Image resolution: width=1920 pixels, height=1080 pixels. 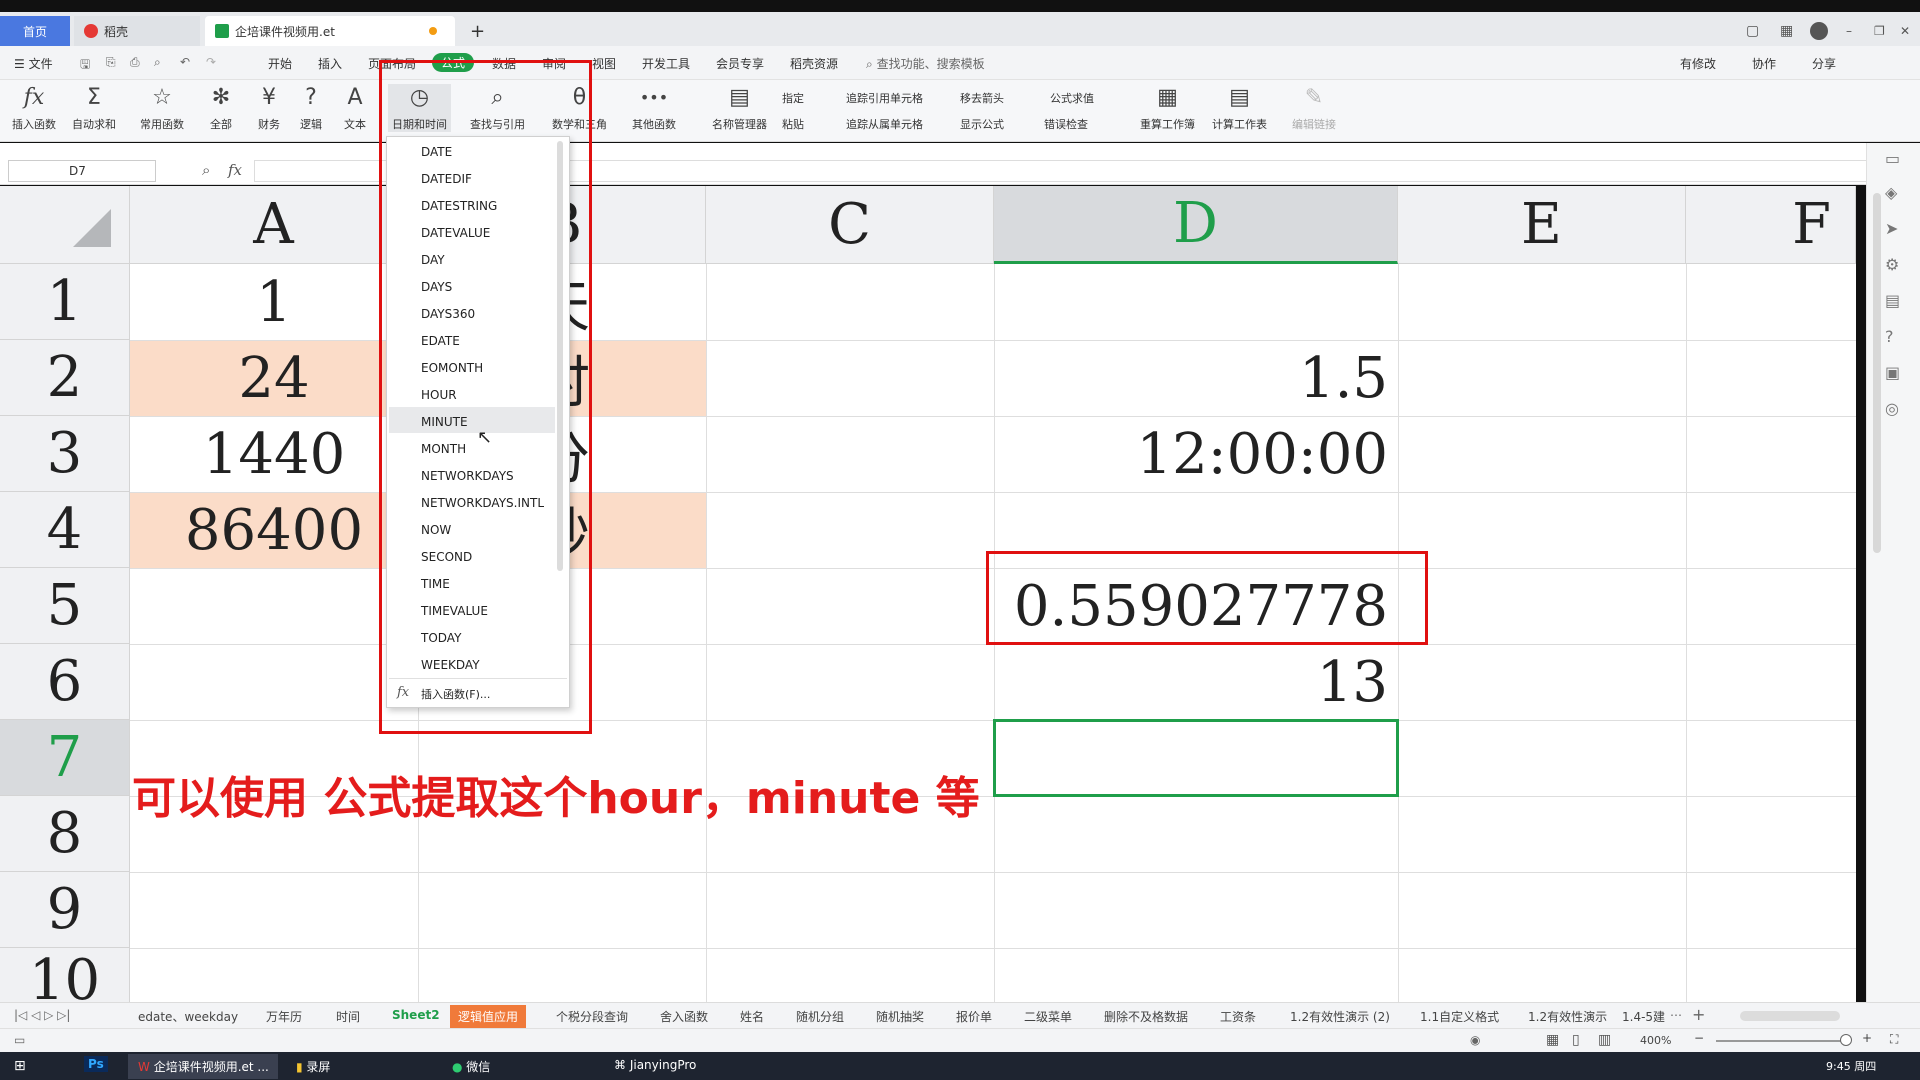 What do you see at coordinates (1867, 1038) in the screenshot?
I see `zoom-in-icon: +` at bounding box center [1867, 1038].